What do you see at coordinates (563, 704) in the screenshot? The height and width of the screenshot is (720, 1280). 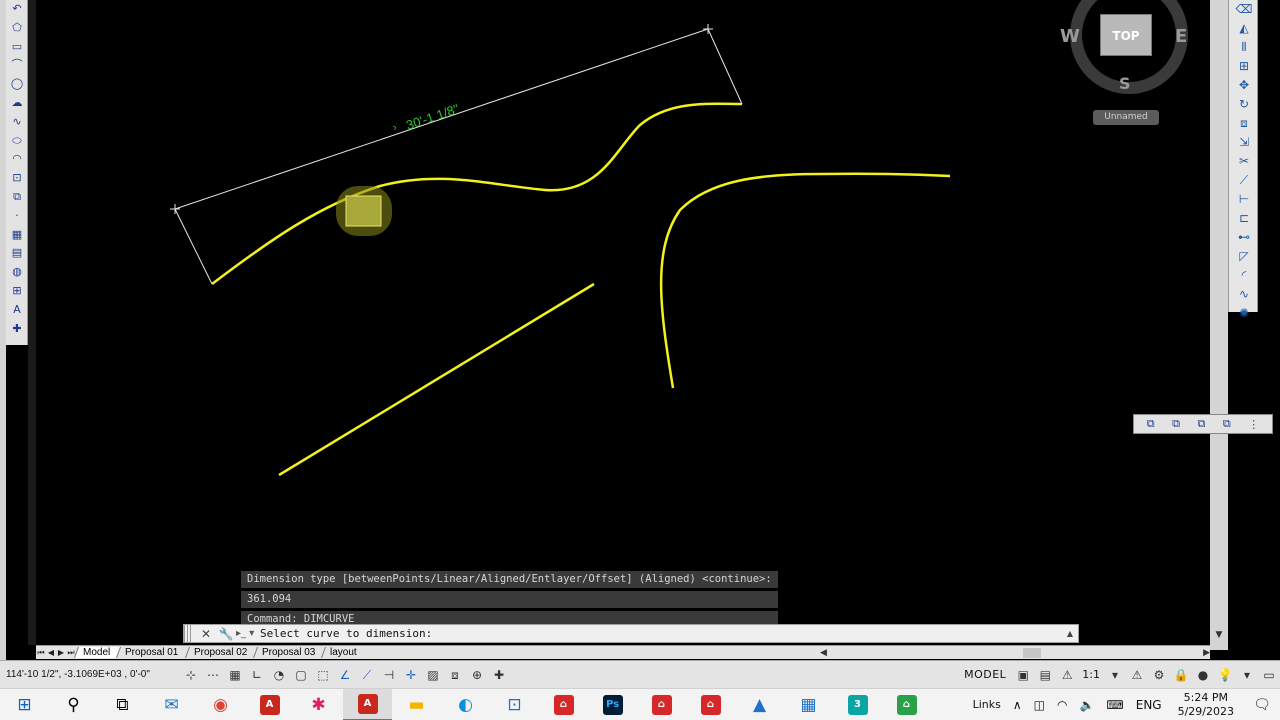 I see `app-red-icon: ⌂` at bounding box center [563, 704].